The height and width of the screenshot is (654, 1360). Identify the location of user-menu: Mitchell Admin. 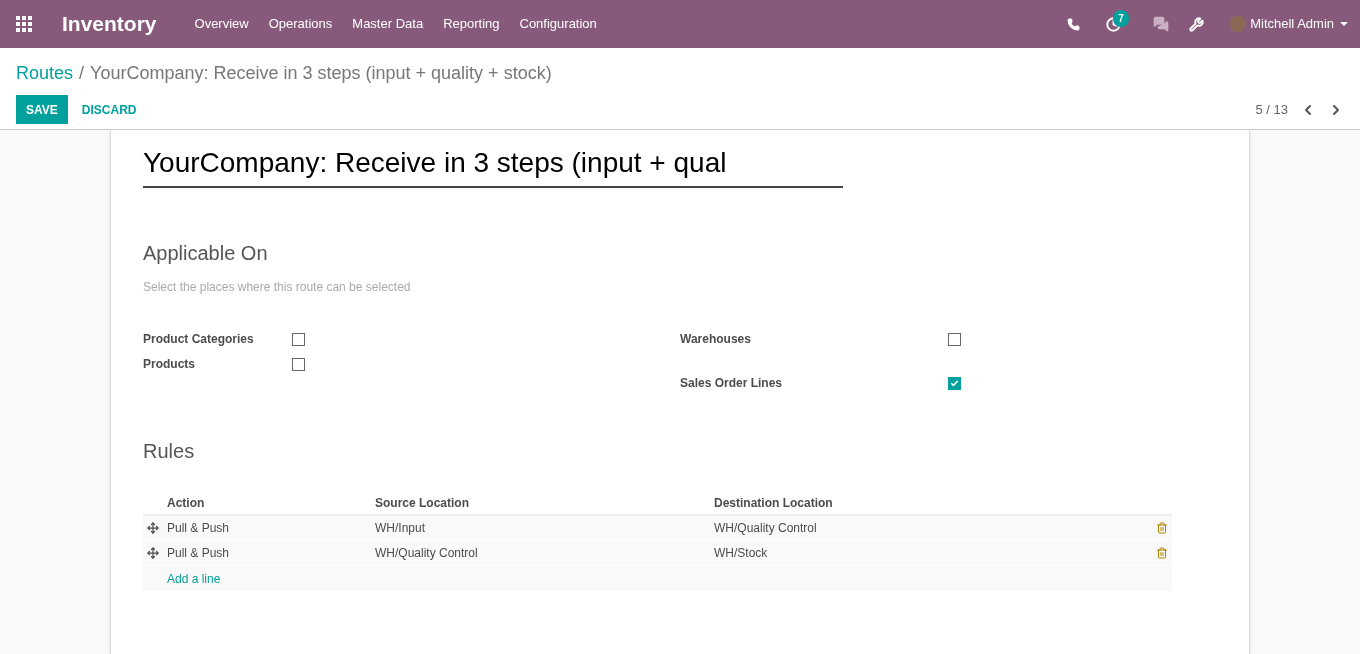
(1292, 24).